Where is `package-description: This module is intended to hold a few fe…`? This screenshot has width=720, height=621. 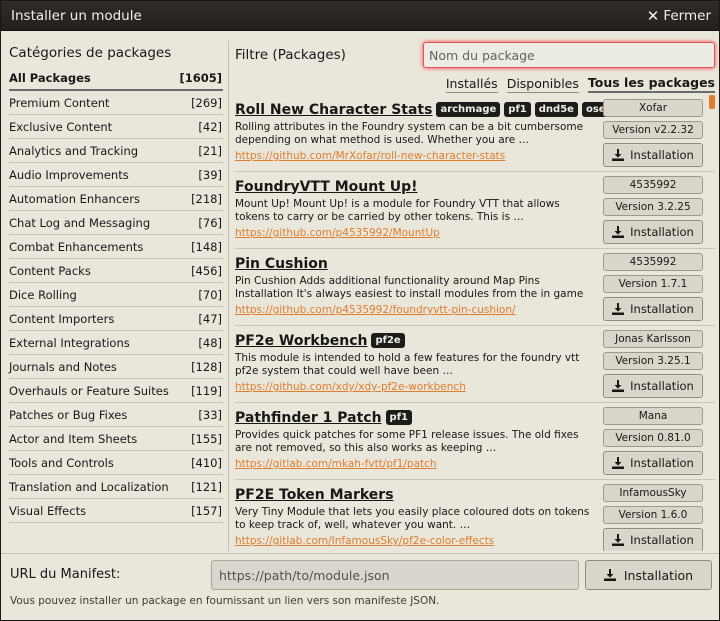 package-description: This module is intended to hold a few fe… is located at coordinates (407, 364).